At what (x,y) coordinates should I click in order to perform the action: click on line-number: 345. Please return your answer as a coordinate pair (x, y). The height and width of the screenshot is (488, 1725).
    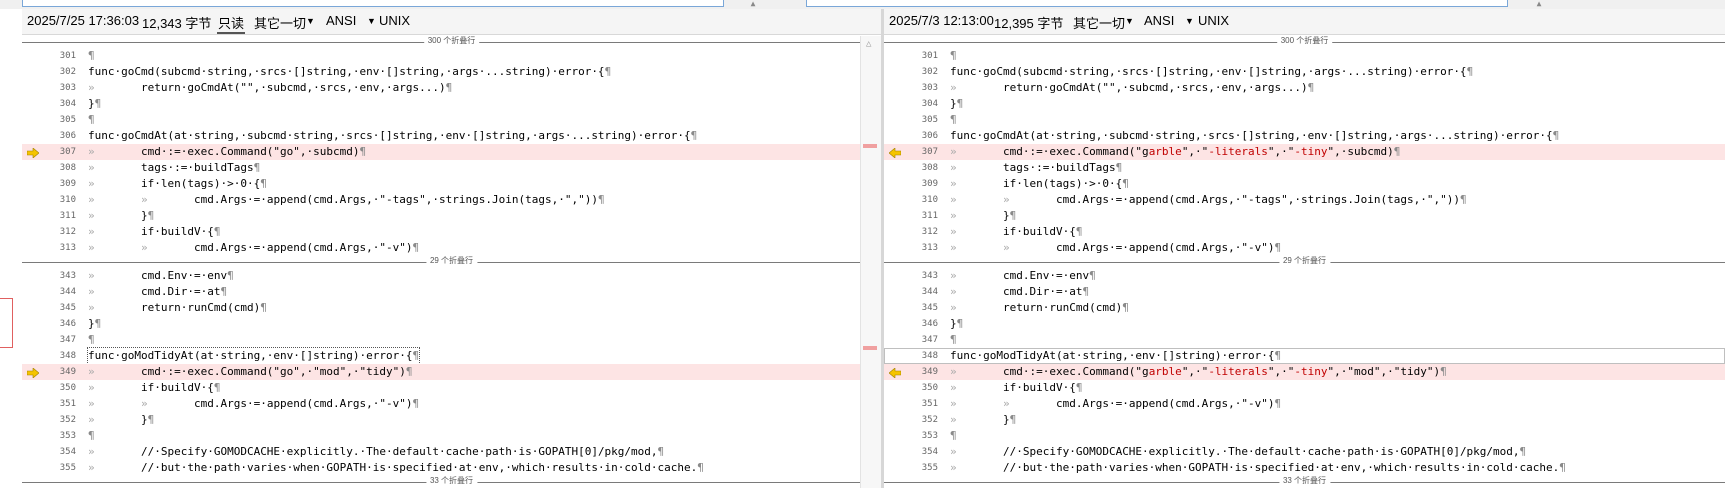
    Looking at the image, I should click on (67, 308).